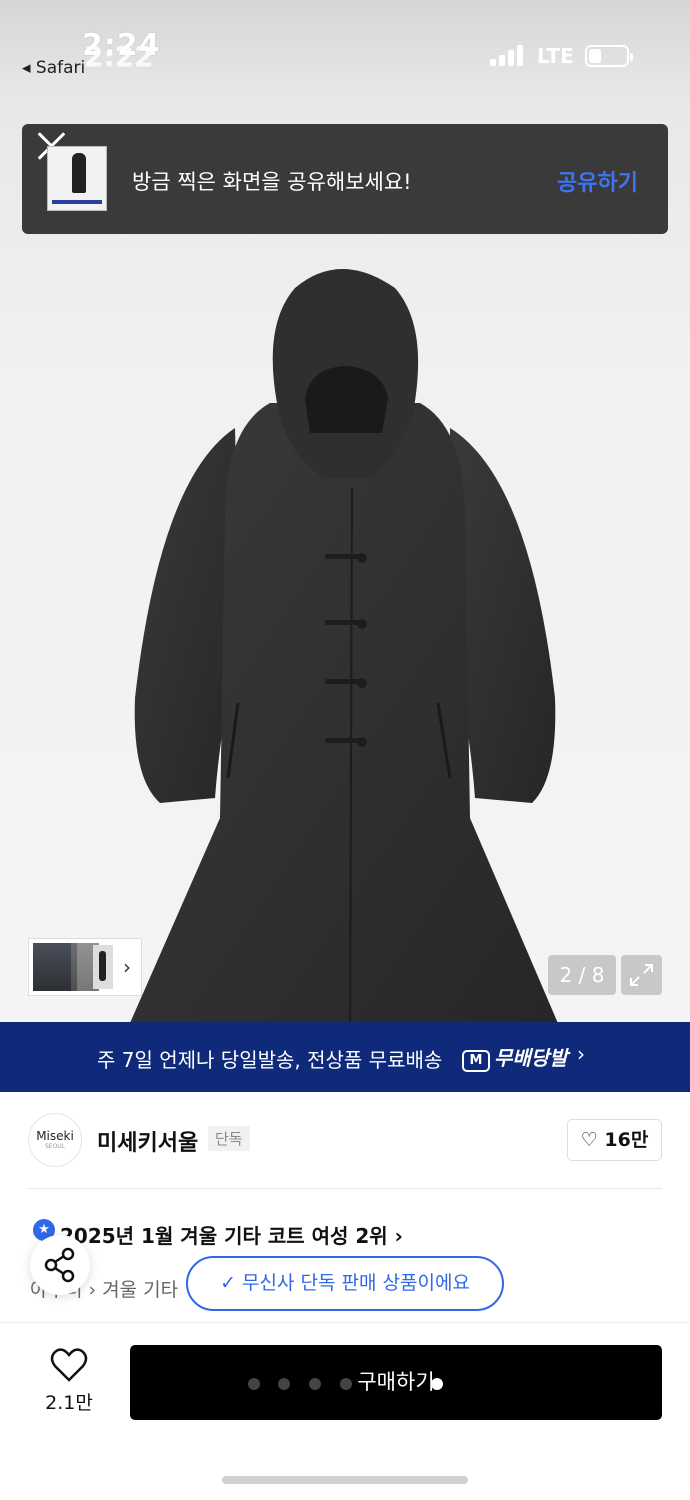 The height and width of the screenshot is (1500, 690). What do you see at coordinates (345, 1480) in the screenshot?
I see `home-indicator` at bounding box center [345, 1480].